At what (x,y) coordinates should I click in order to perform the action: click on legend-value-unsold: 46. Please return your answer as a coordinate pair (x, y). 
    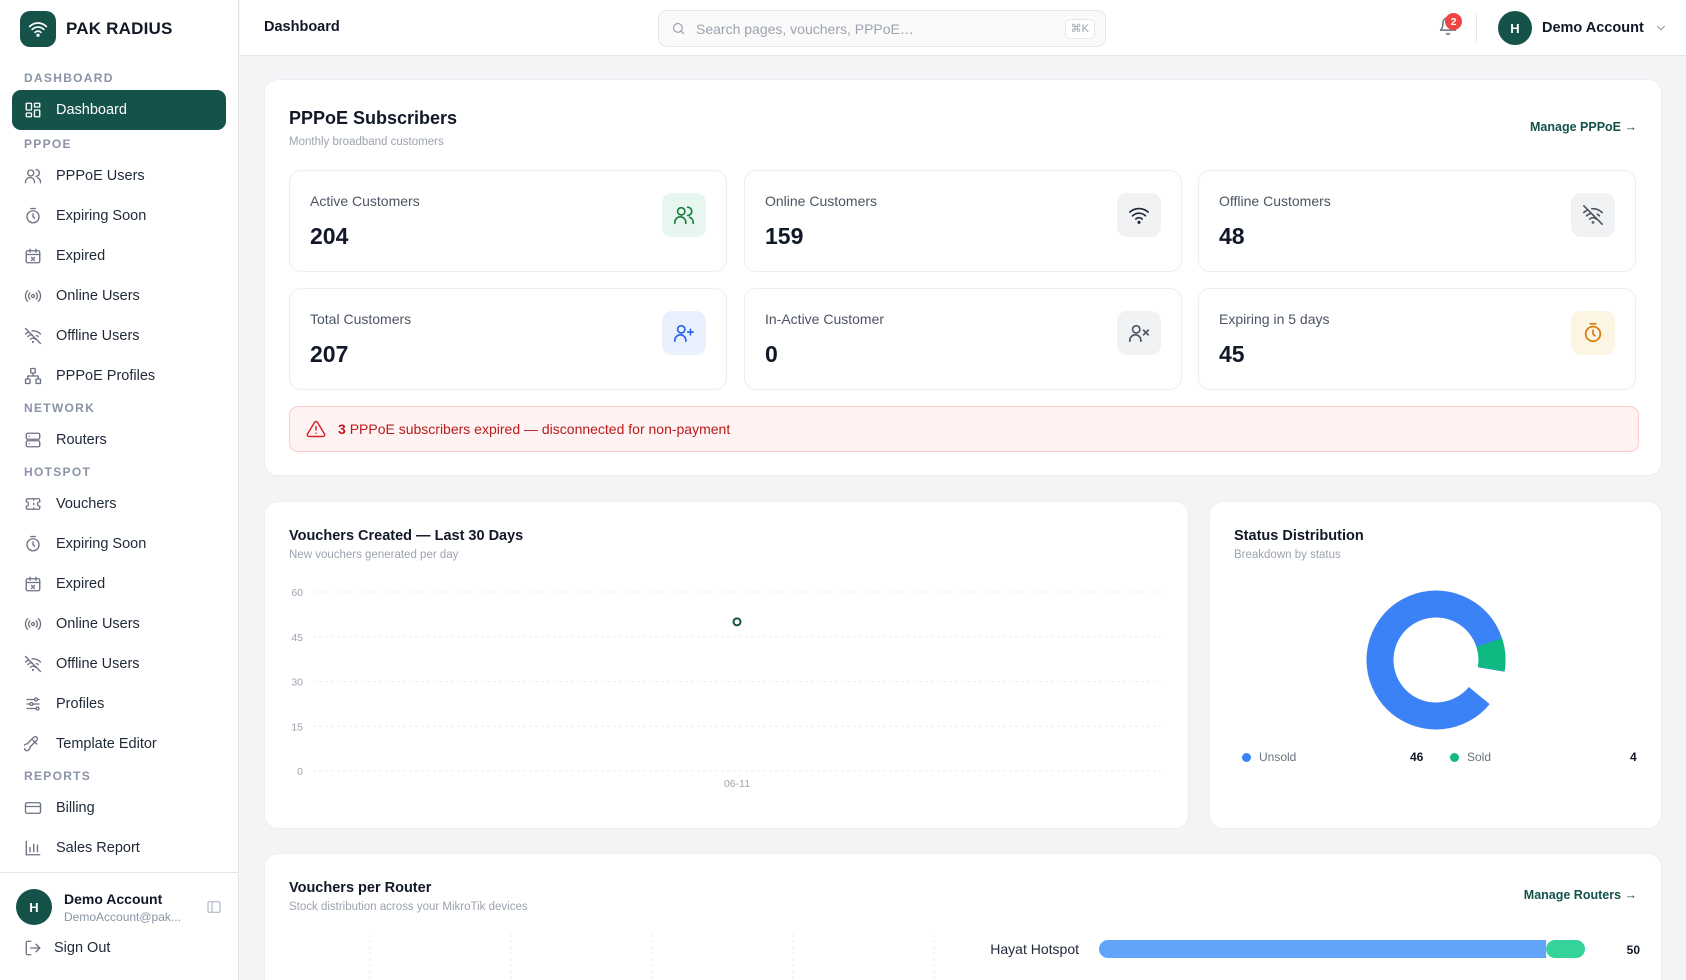
    Looking at the image, I should click on (1417, 757).